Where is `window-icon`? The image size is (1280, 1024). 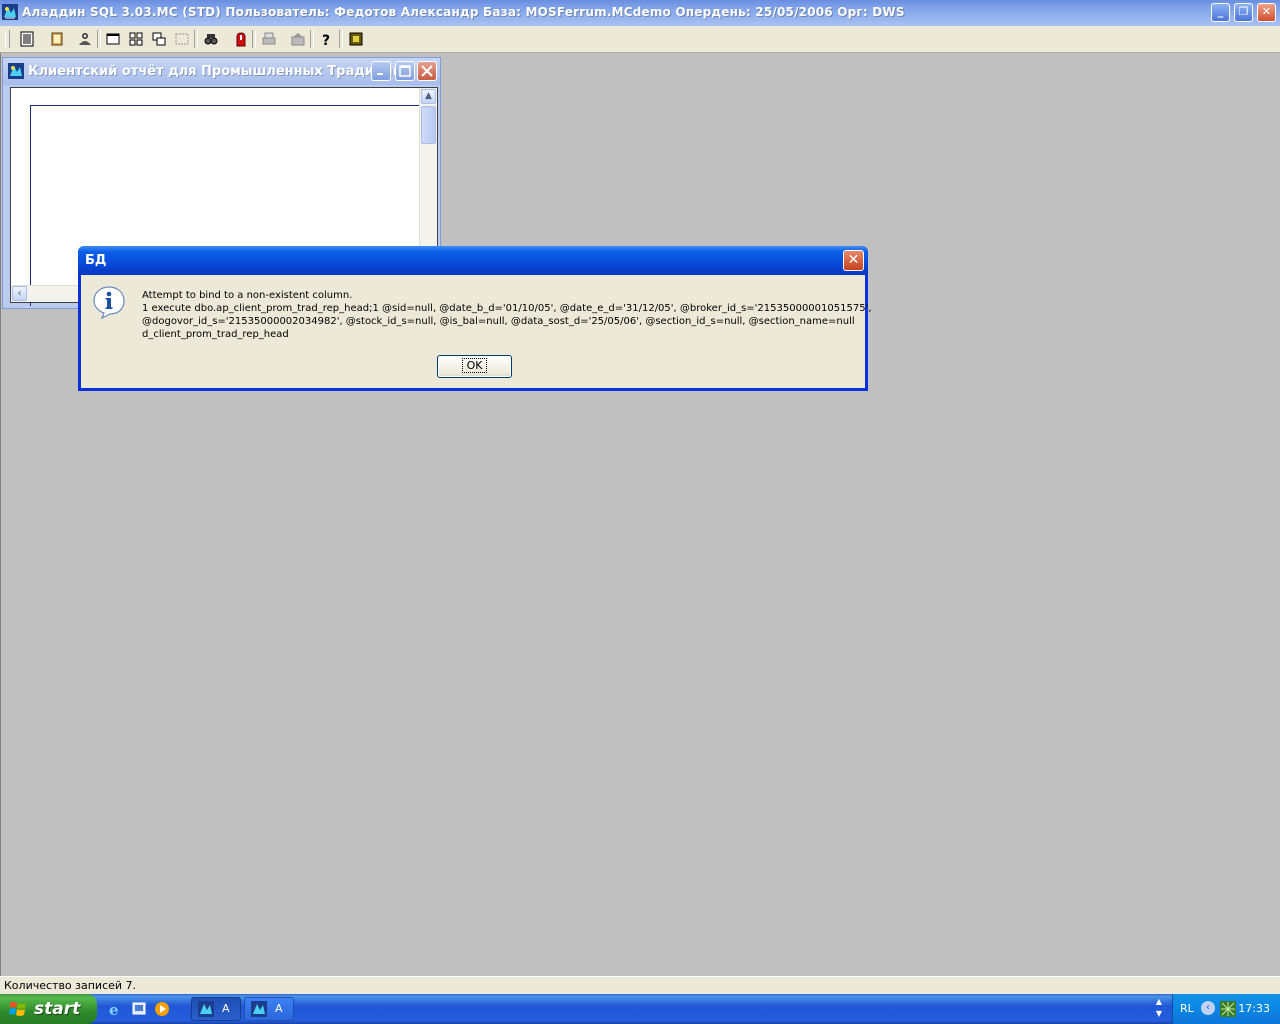
window-icon is located at coordinates (113, 39).